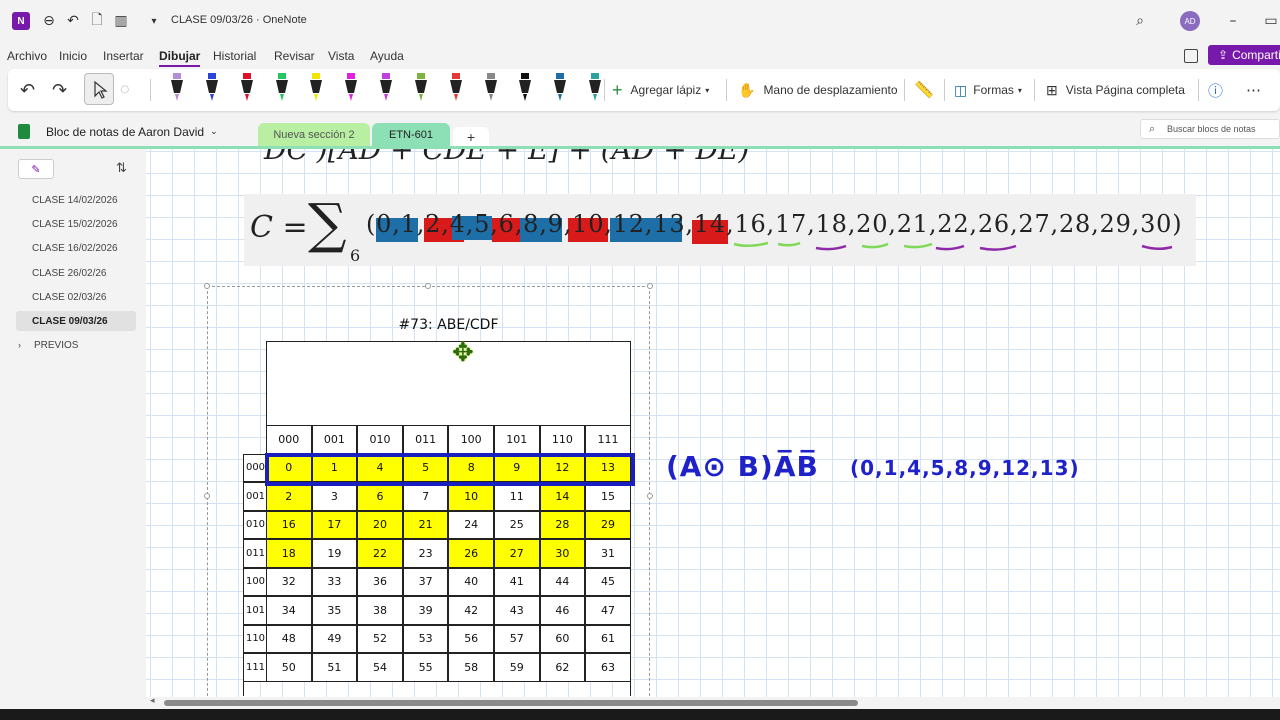 This screenshot has height=720, width=1280. I want to click on horizontal-scrollbar: ◂, so click(713, 702).